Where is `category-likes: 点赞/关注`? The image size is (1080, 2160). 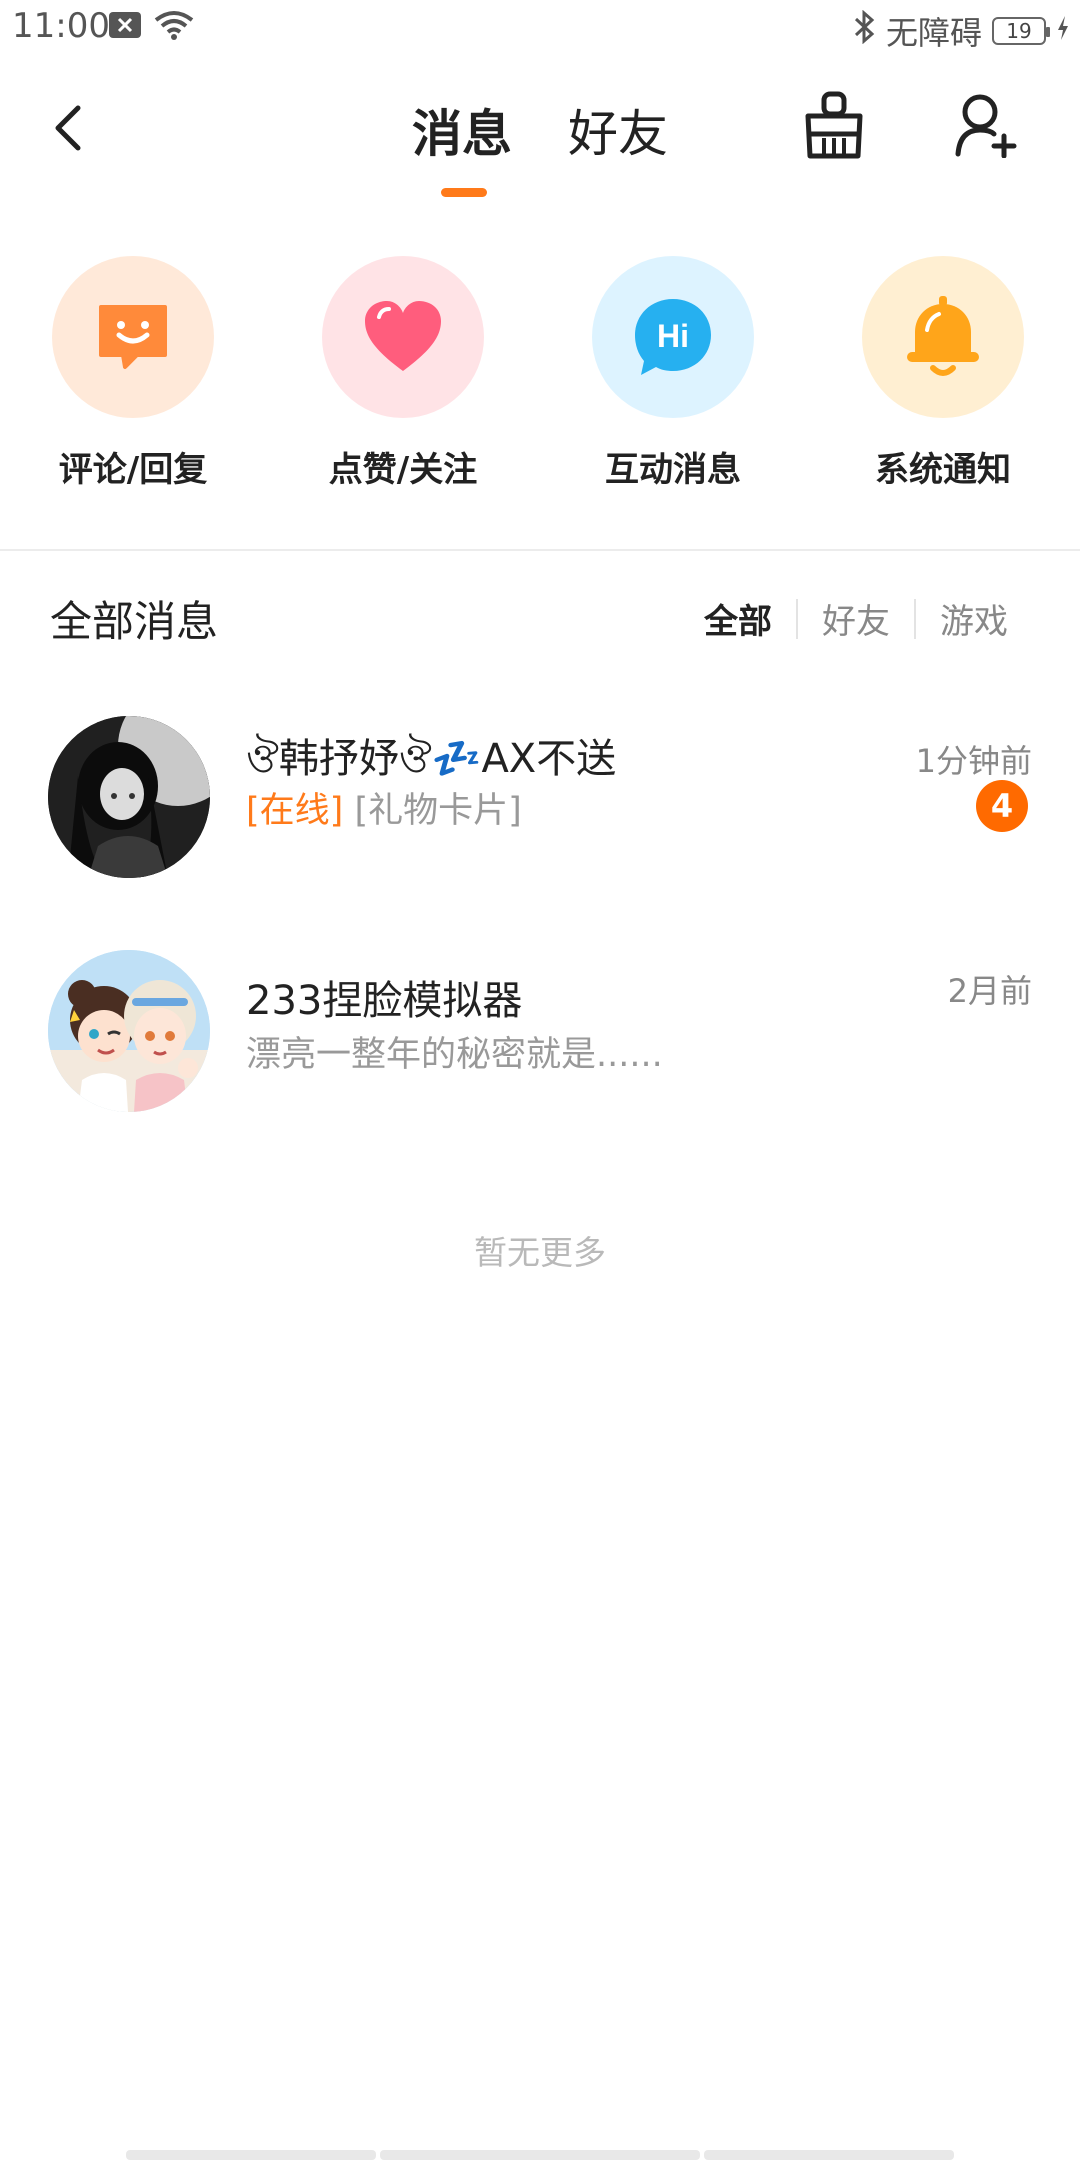 category-likes: 点赞/关注 is located at coordinates (403, 373).